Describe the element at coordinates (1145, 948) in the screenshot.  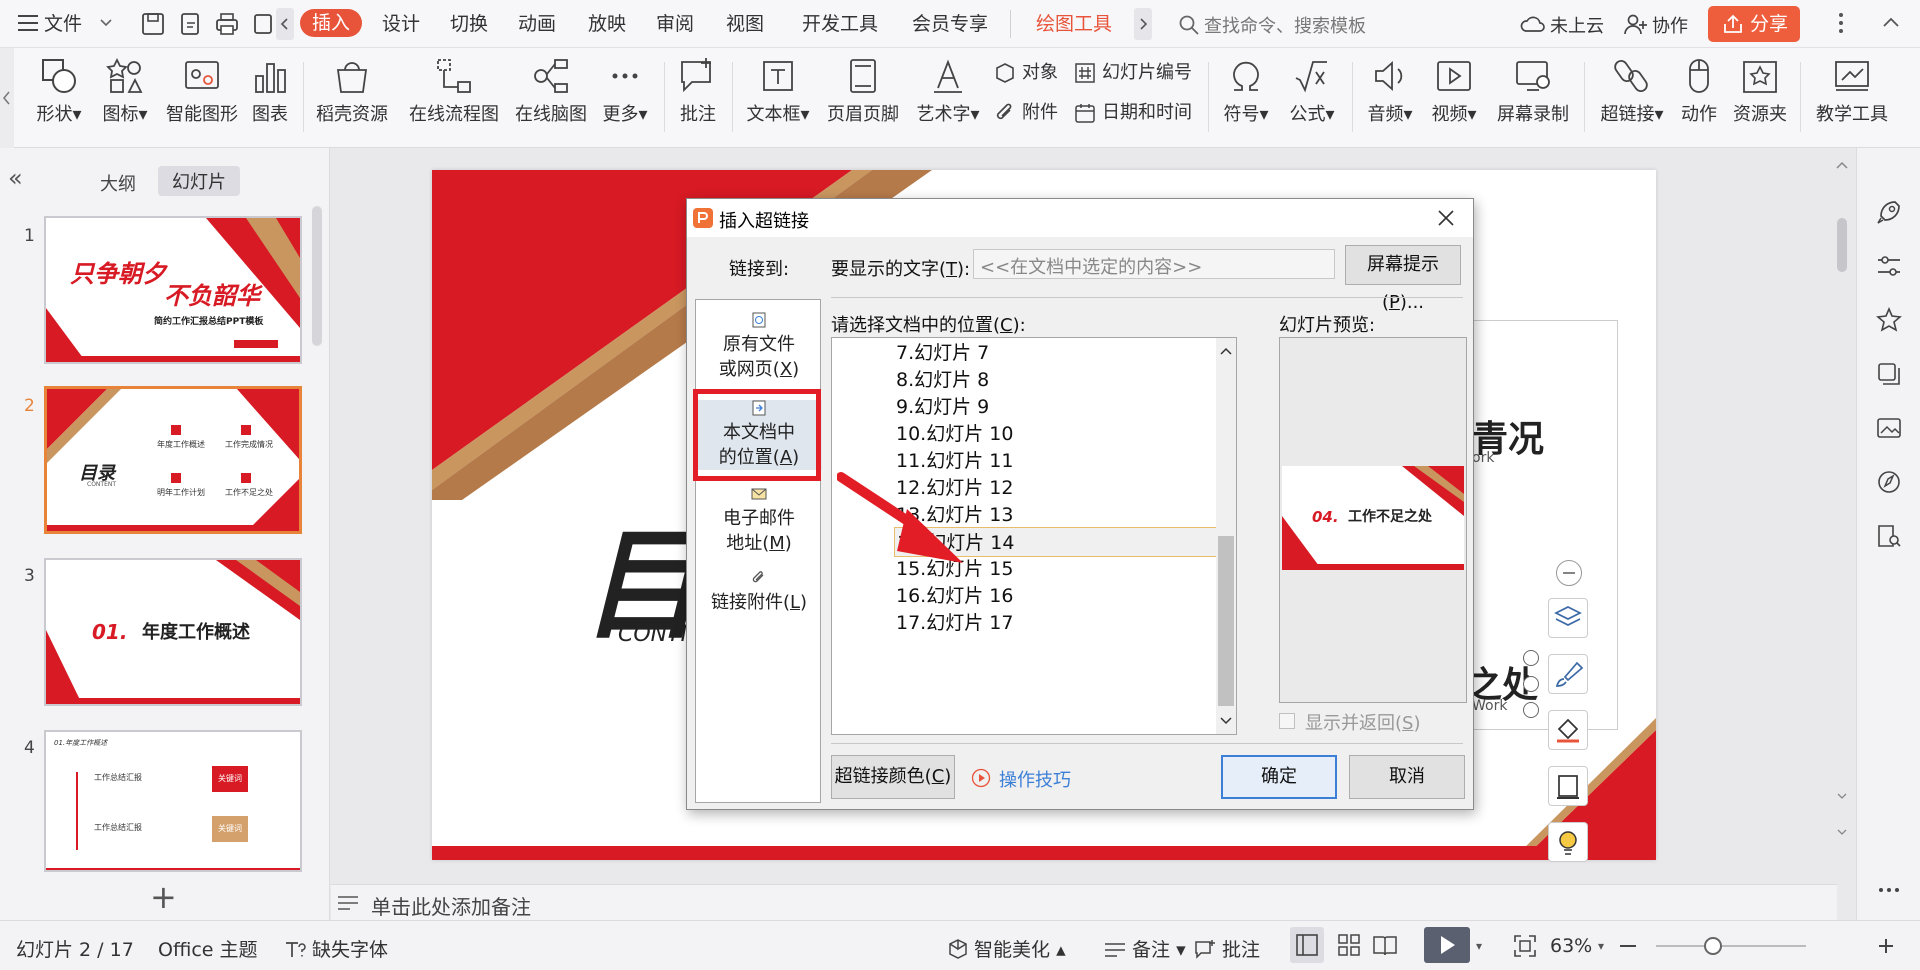
I see `notes-toggle: 备注 ▾` at that location.